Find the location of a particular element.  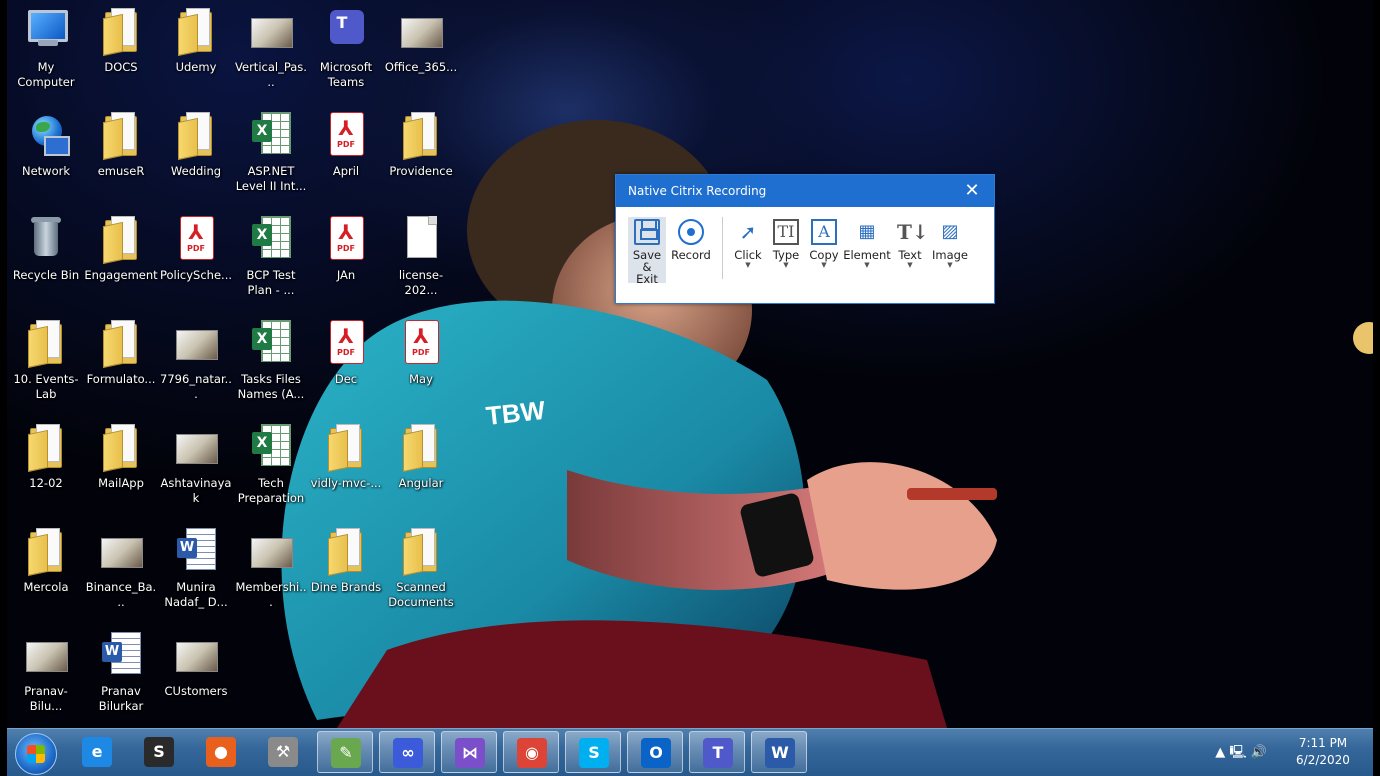

start-button is located at coordinates (36, 754).